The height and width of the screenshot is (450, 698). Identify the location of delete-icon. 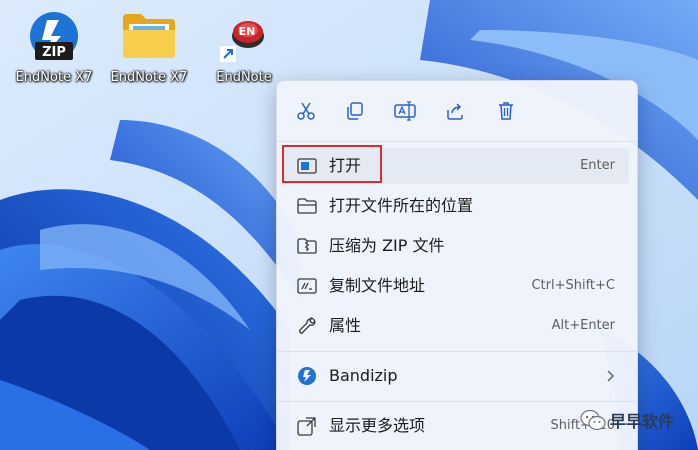
(506, 111).